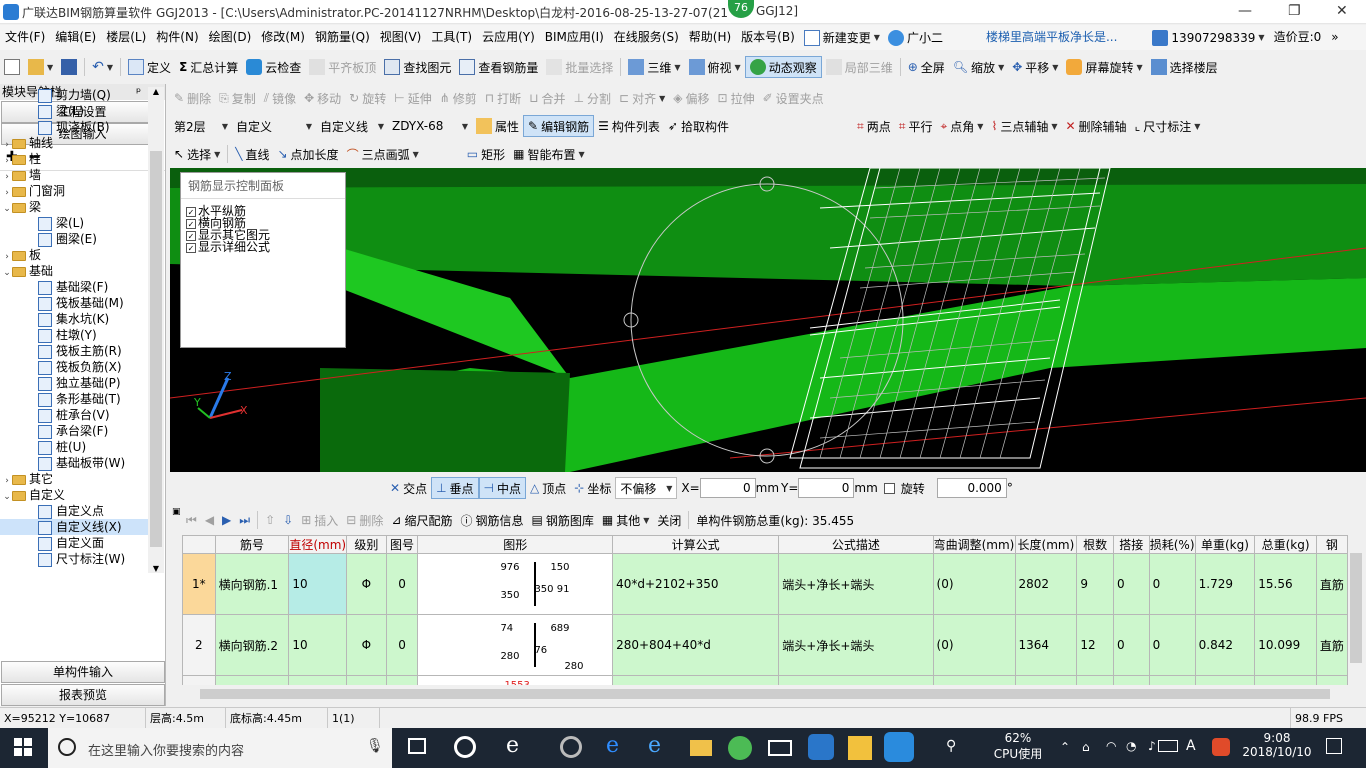  What do you see at coordinates (860, 748) in the screenshot?
I see `notes-icon` at bounding box center [860, 748].